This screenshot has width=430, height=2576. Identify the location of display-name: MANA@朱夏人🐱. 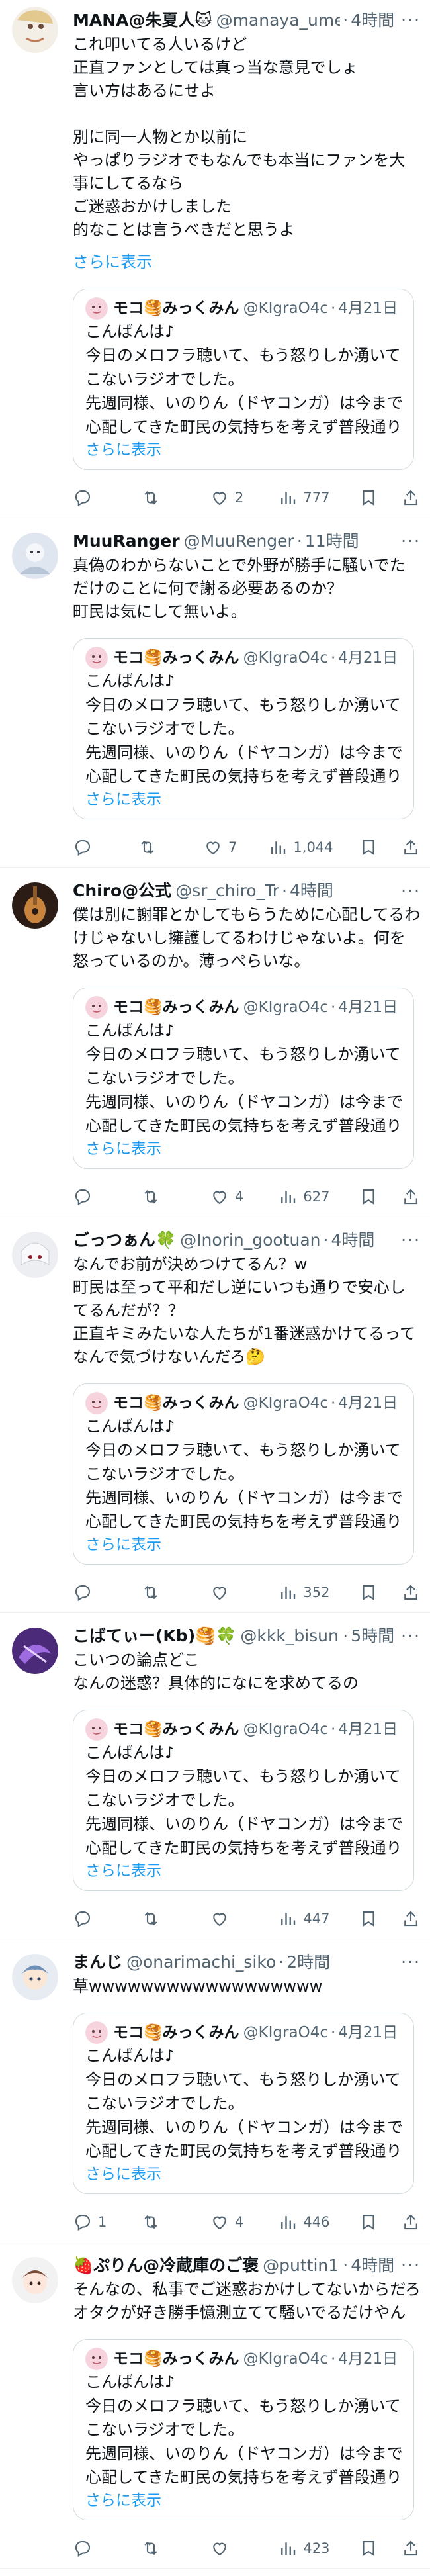
(142, 20).